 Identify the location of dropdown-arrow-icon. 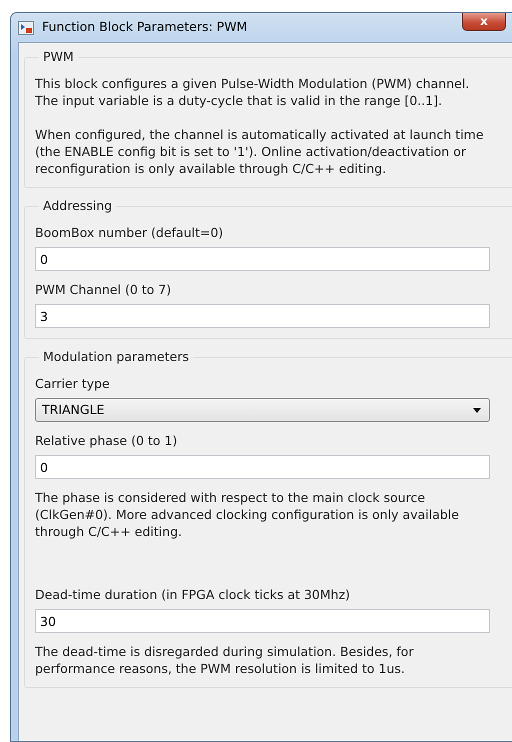
(477, 410).